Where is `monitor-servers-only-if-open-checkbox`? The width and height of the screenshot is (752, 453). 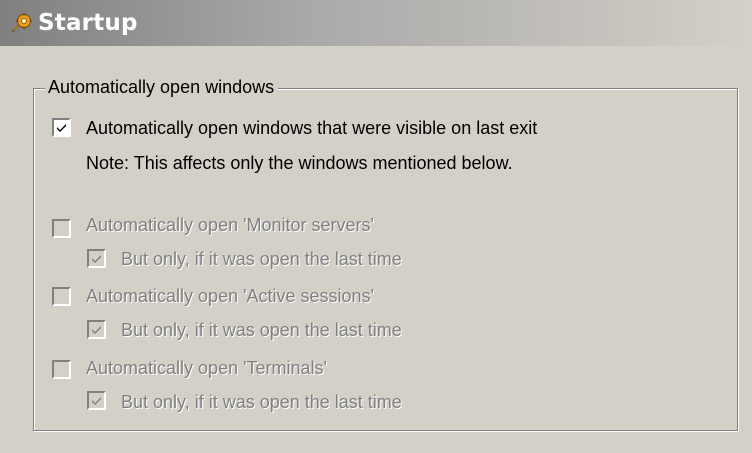
monitor-servers-only-if-open-checkbox is located at coordinates (96, 258).